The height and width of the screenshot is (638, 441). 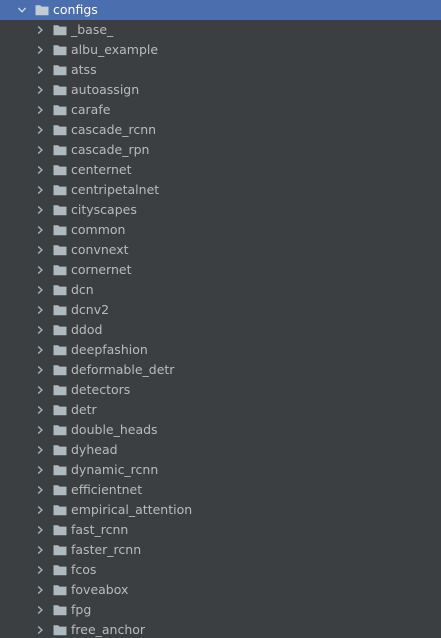 I want to click on tree-item-label: atss, so click(x=84, y=69).